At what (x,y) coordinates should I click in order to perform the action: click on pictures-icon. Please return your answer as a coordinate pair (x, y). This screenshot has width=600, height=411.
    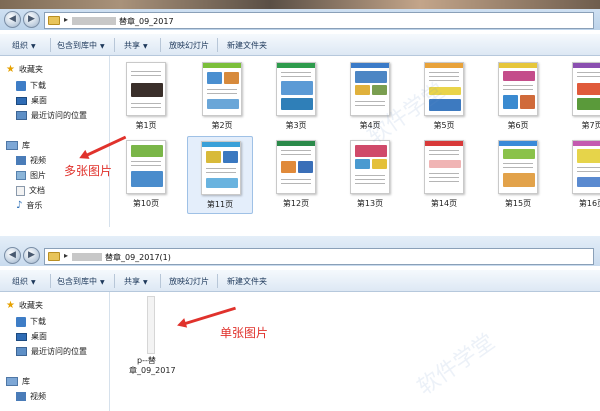
    Looking at the image, I should click on (21, 175).